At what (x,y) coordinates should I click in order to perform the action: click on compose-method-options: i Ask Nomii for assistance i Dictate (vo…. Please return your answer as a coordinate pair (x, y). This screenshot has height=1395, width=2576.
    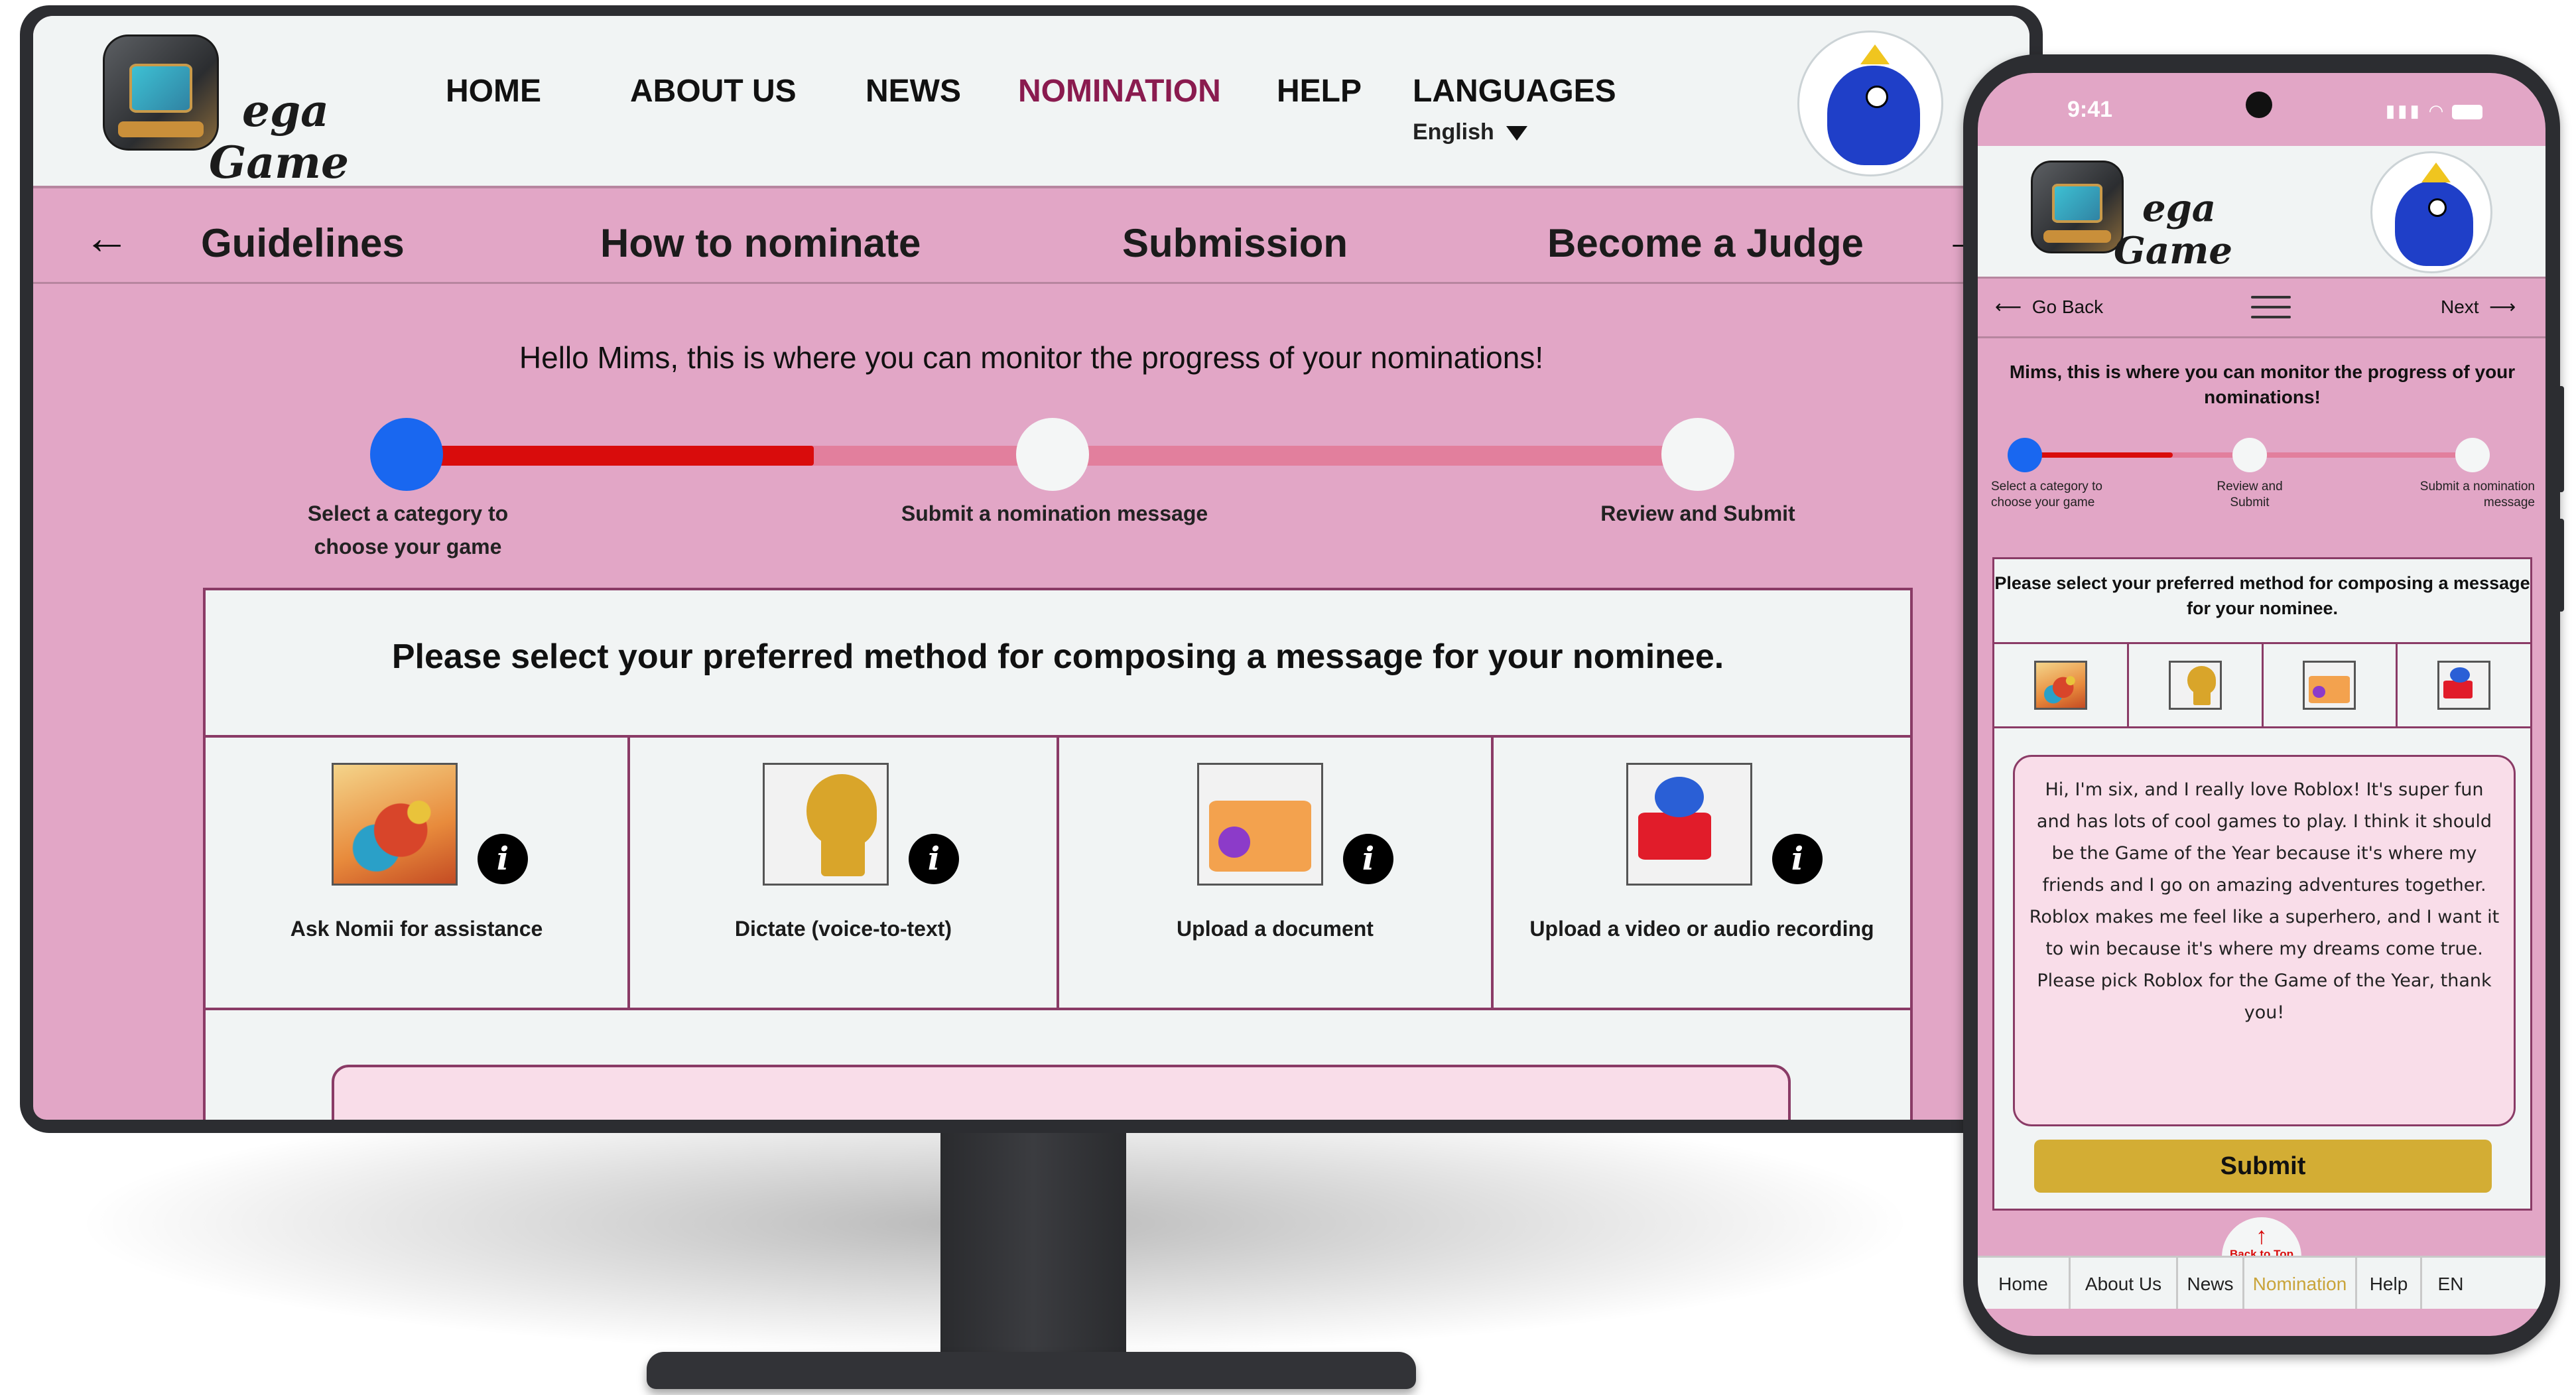
    Looking at the image, I should click on (1058, 872).